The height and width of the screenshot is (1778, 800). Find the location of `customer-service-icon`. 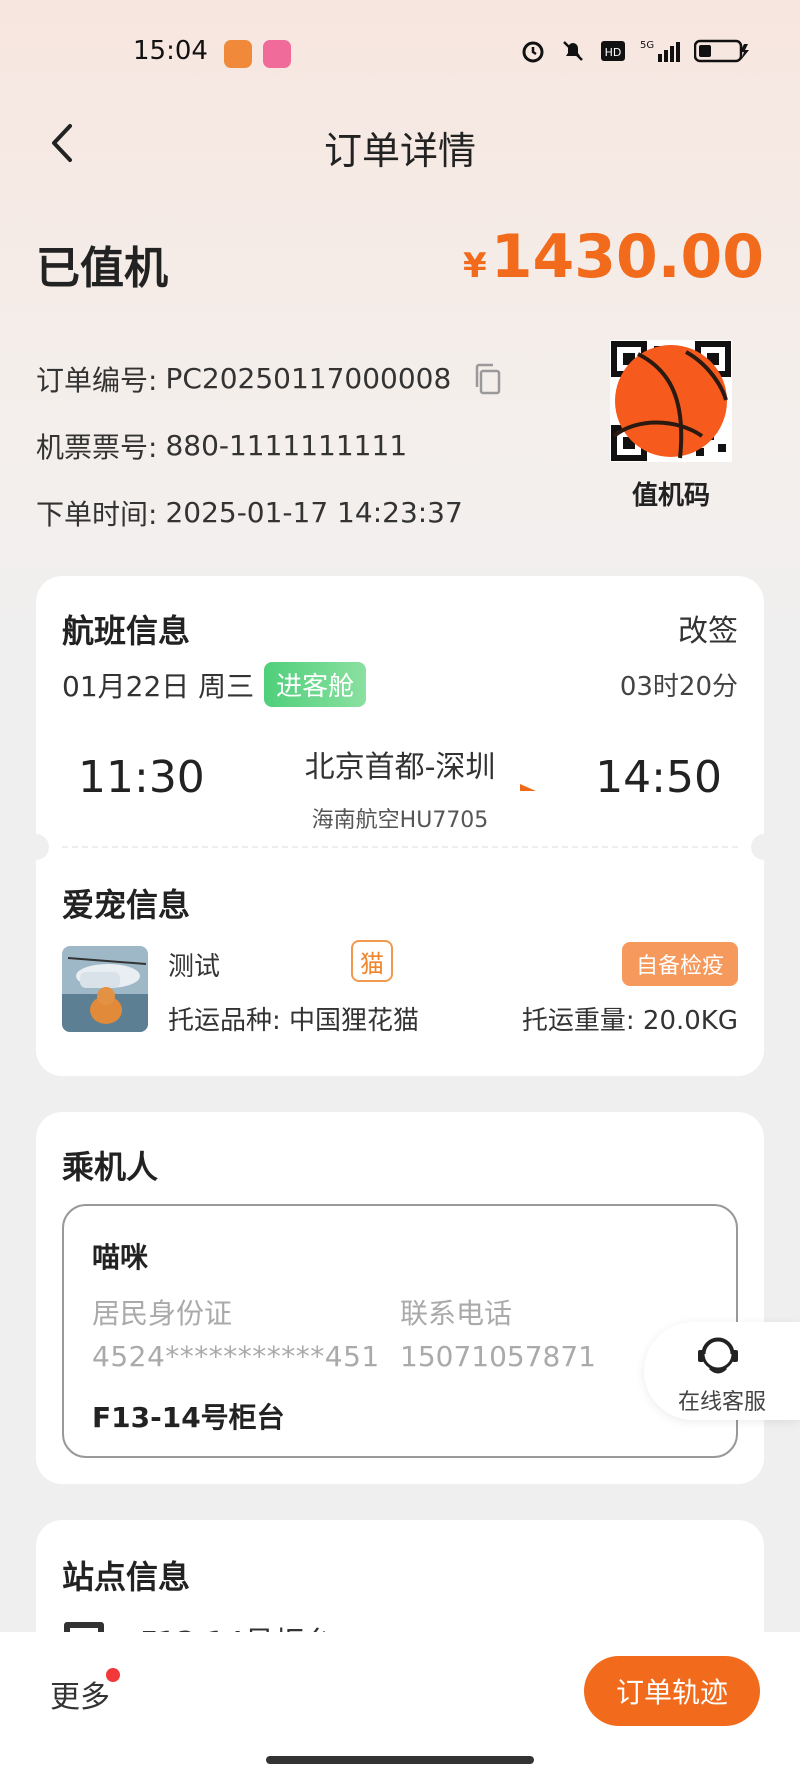

customer-service-icon is located at coordinates (718, 1355).